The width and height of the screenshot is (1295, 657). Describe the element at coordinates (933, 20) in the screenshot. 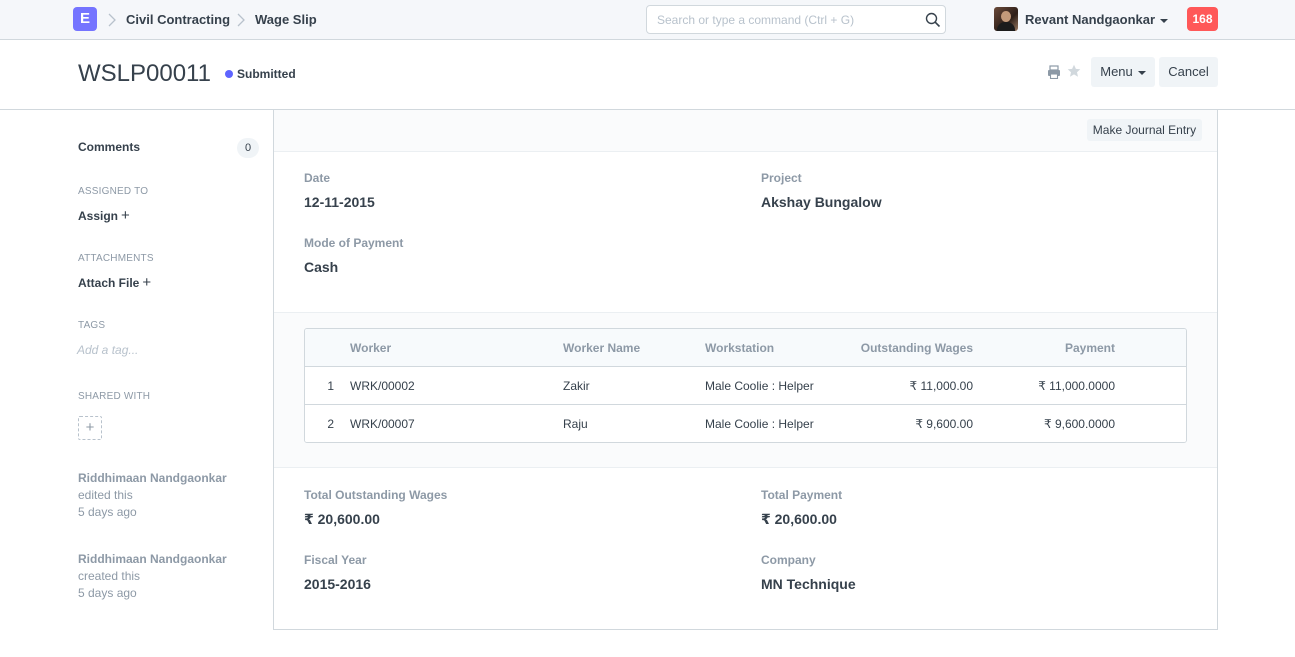

I see `search-icon` at that location.